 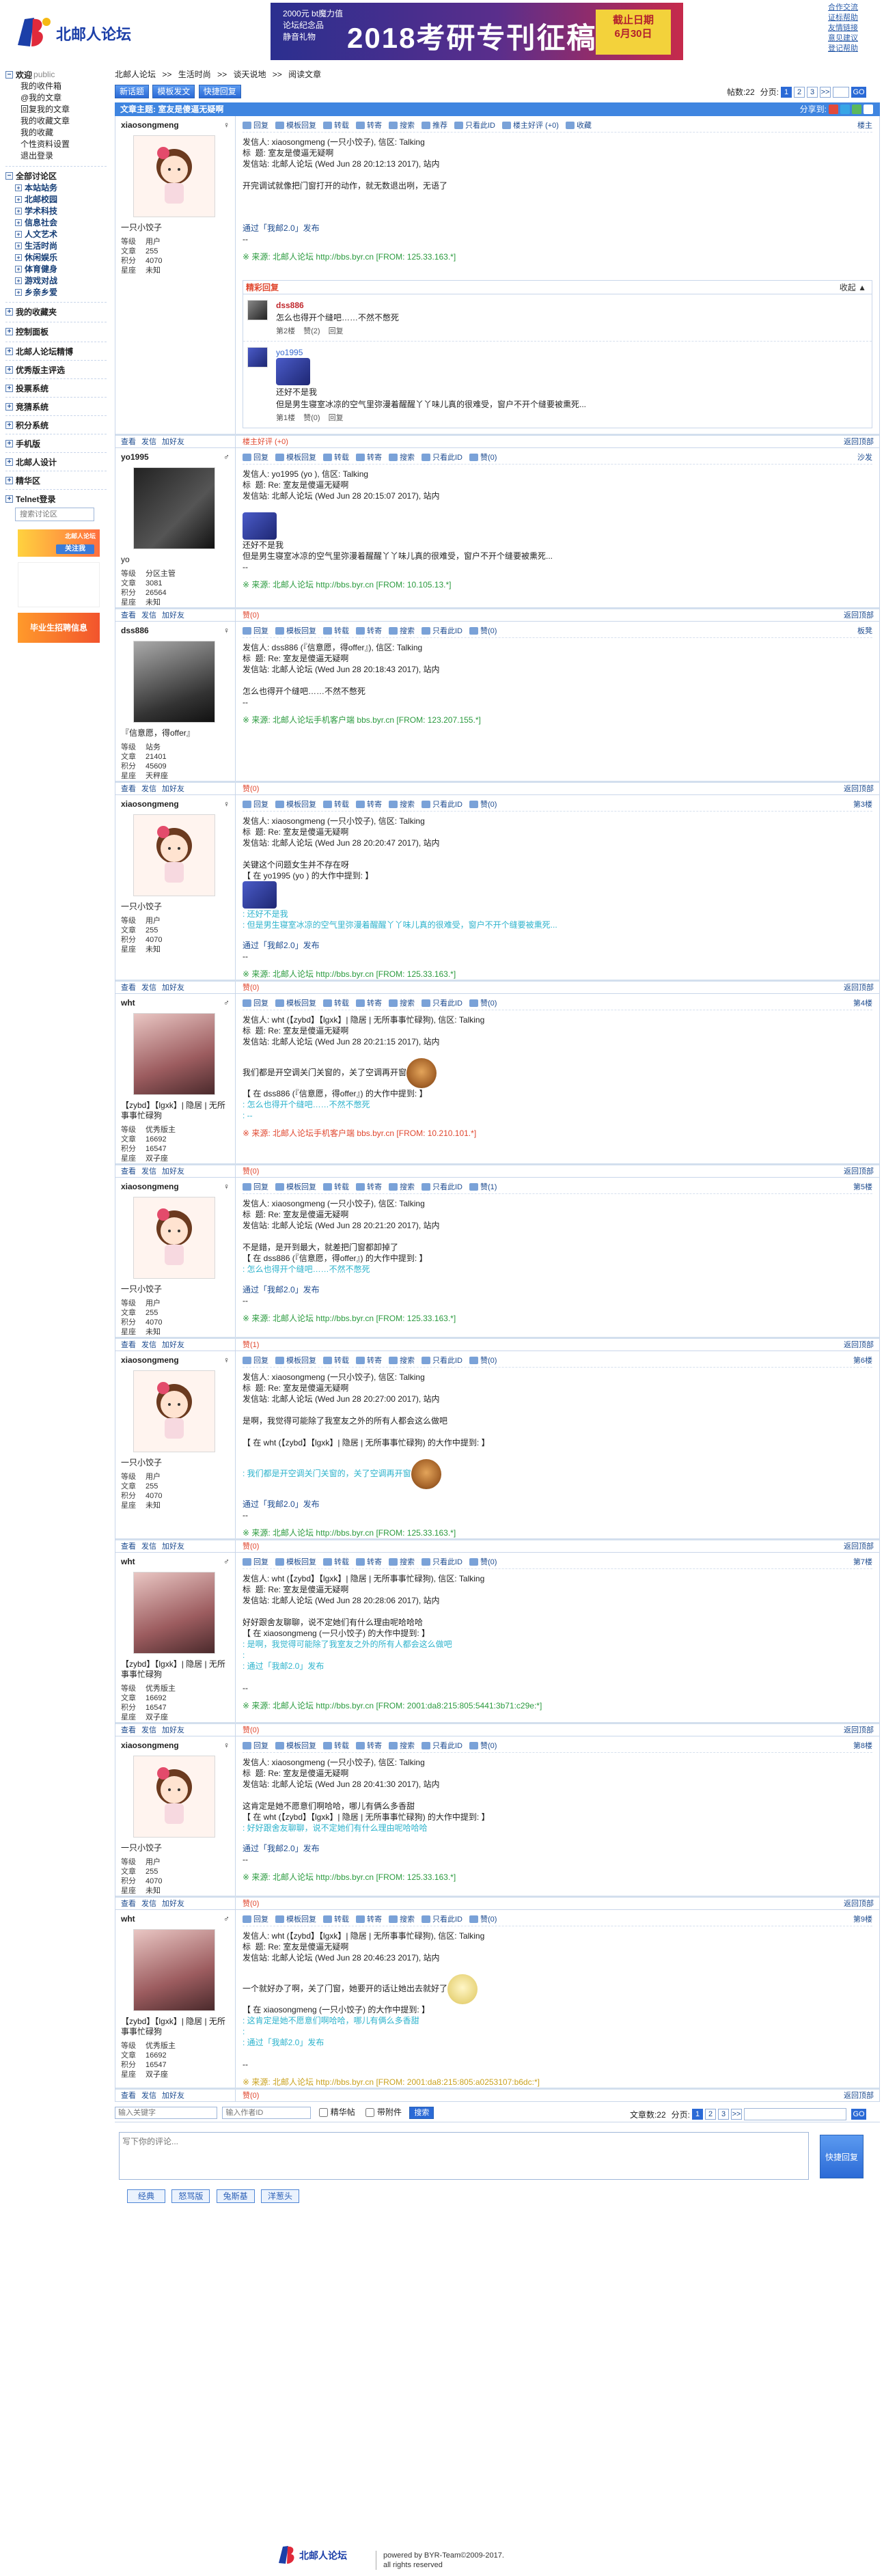 What do you see at coordinates (431, 353) in the screenshot?
I see `featured-author: yo1995` at bounding box center [431, 353].